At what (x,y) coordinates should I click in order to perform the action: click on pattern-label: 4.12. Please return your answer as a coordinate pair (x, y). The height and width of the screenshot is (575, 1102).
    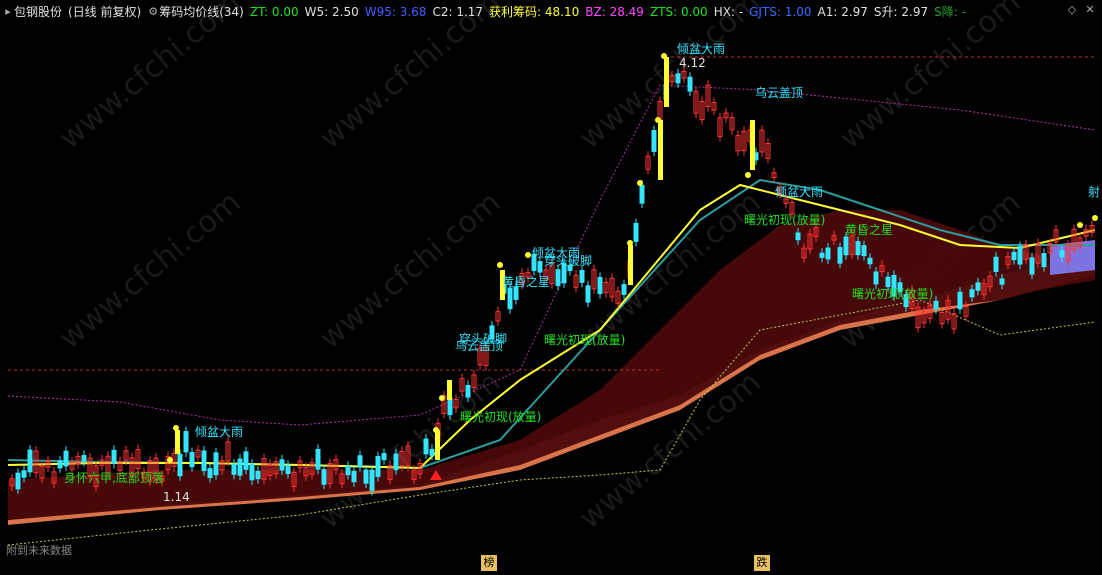
    Looking at the image, I should click on (692, 63).